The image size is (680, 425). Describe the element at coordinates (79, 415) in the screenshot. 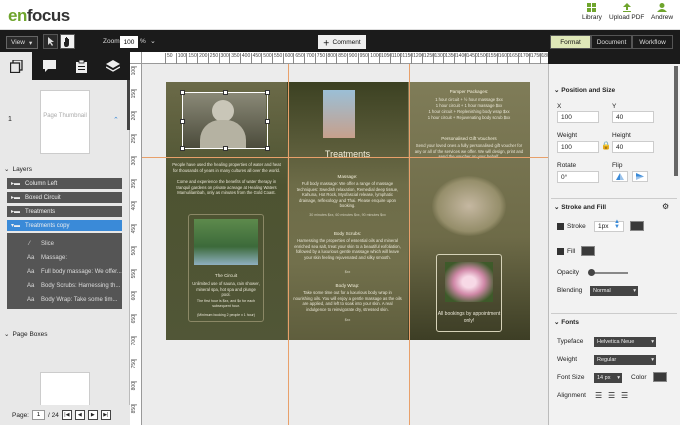

I see `prev-page-button: ◀` at that location.